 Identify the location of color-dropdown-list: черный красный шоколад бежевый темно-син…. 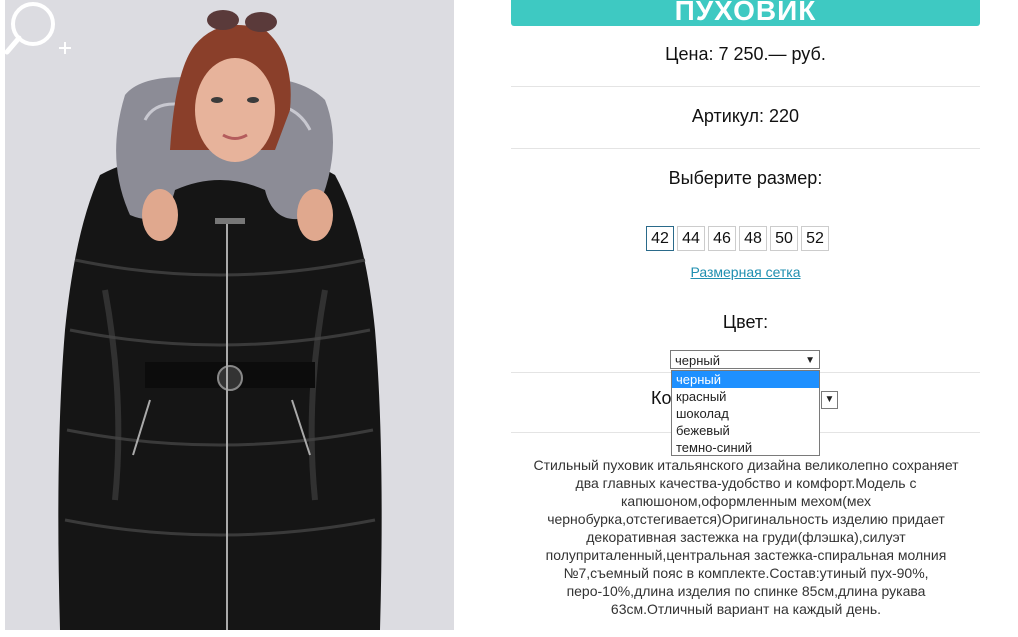
(745, 413).